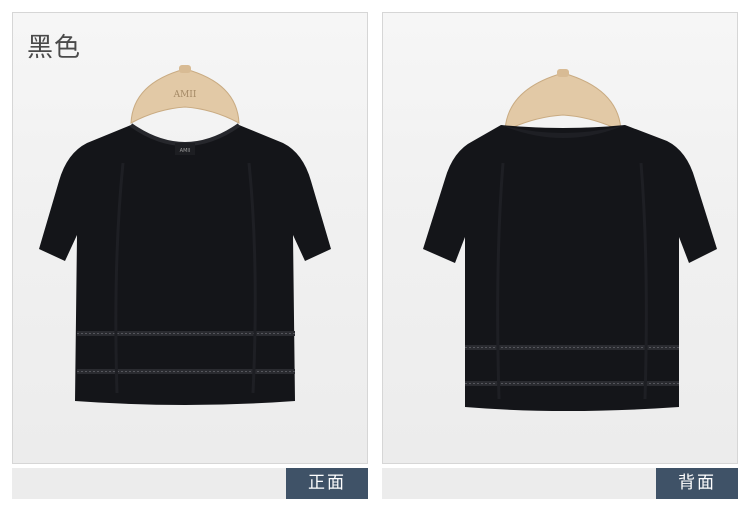  I want to click on back-caption-bar: 背面, so click(560, 483).